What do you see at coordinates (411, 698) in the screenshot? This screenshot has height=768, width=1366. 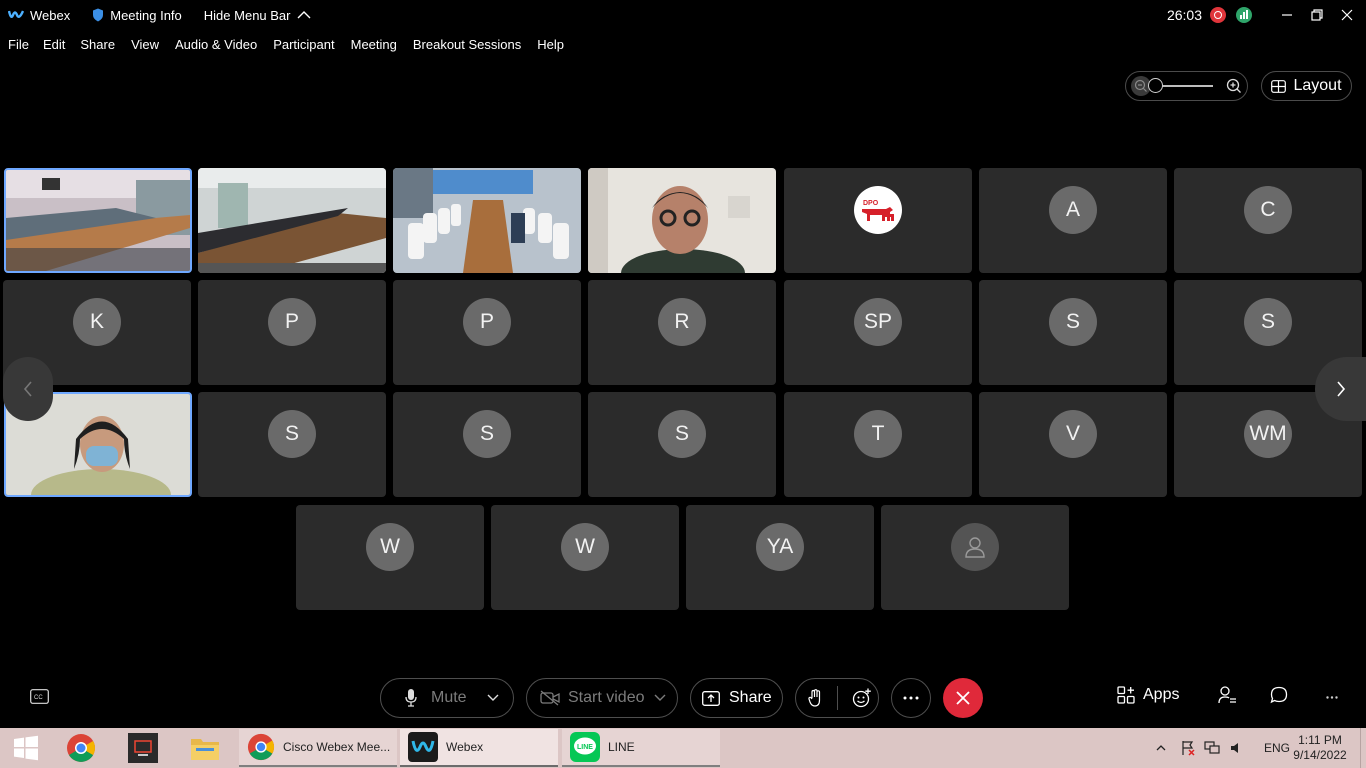 I see `microphone-icon` at bounding box center [411, 698].